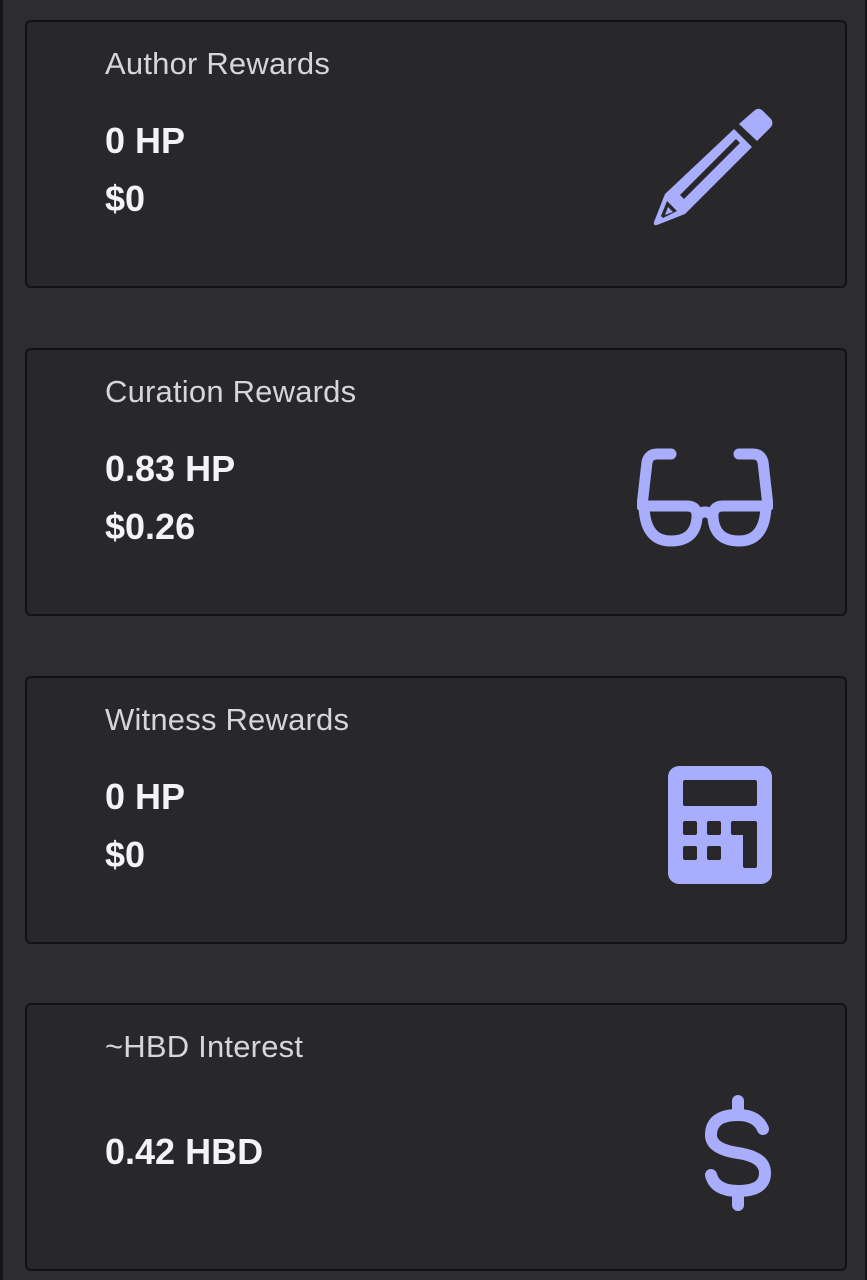 Image resolution: width=867 pixels, height=1280 pixels. What do you see at coordinates (227, 719) in the screenshot?
I see `card-title: Witness Rewards` at bounding box center [227, 719].